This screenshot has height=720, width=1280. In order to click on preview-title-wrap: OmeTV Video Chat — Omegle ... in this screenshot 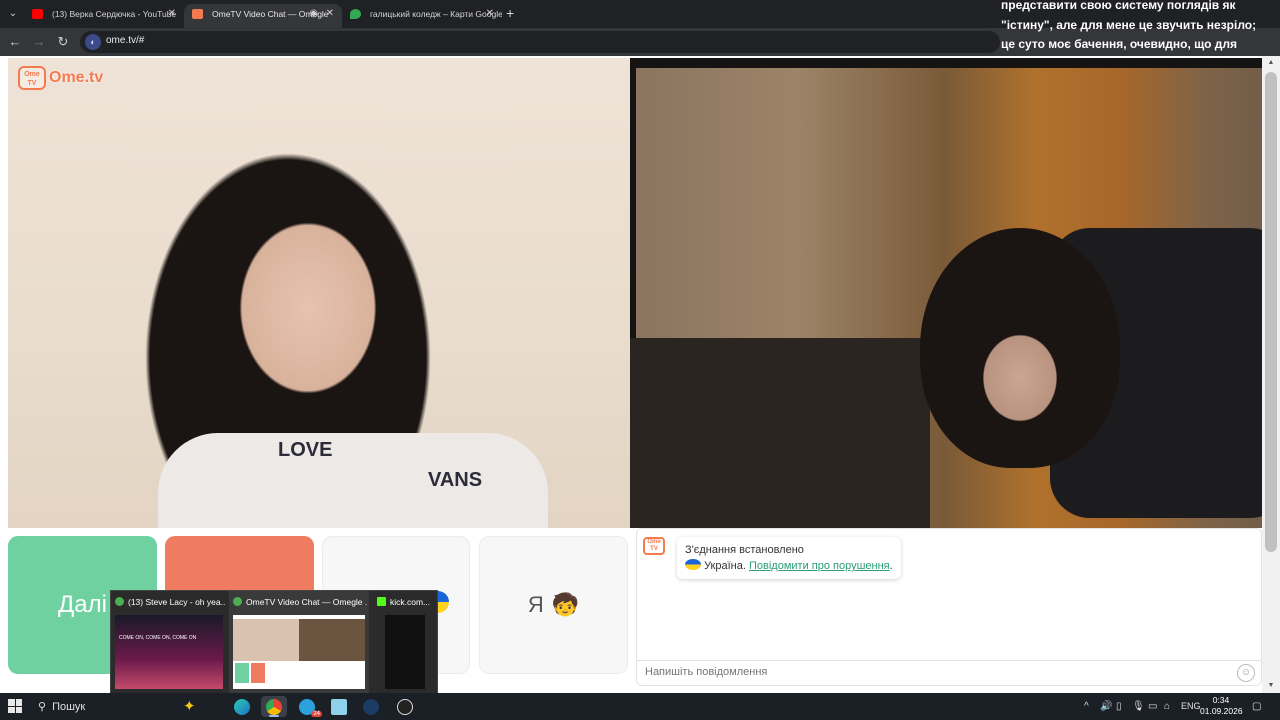, I will do `click(300, 602)`.